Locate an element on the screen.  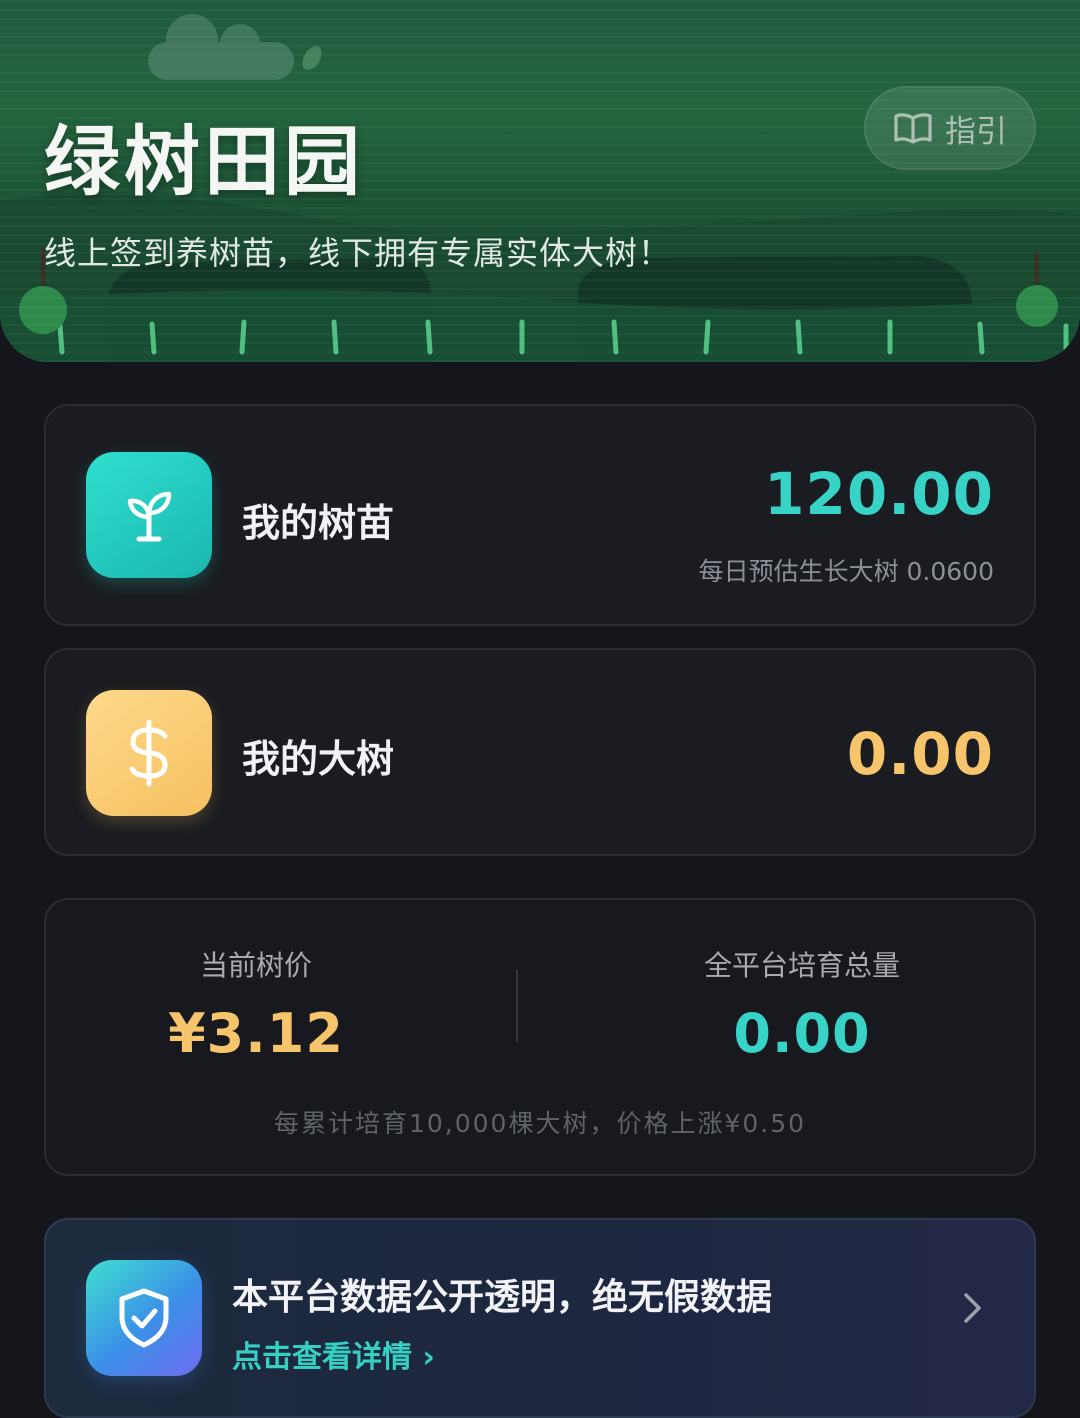
my-seedlings-value: 120.00 is located at coordinates (879, 494).